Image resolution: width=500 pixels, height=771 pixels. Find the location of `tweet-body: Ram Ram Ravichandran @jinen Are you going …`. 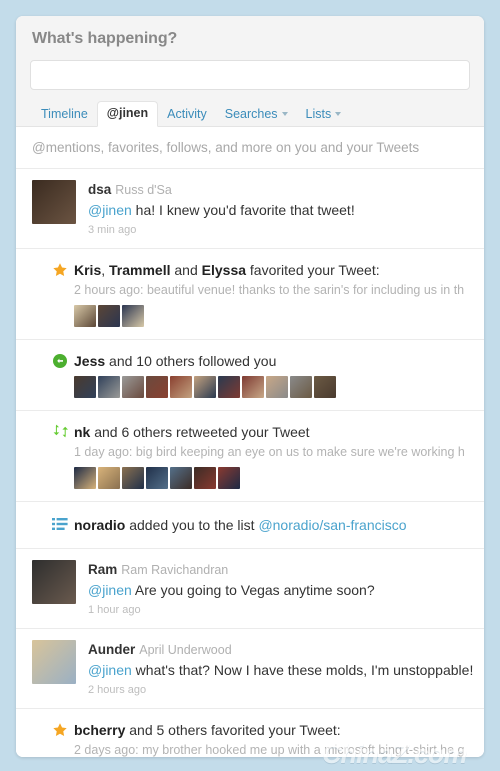

tweet-body: Ram Ram Ravichandran @jinen Are you going … is located at coordinates (231, 588).